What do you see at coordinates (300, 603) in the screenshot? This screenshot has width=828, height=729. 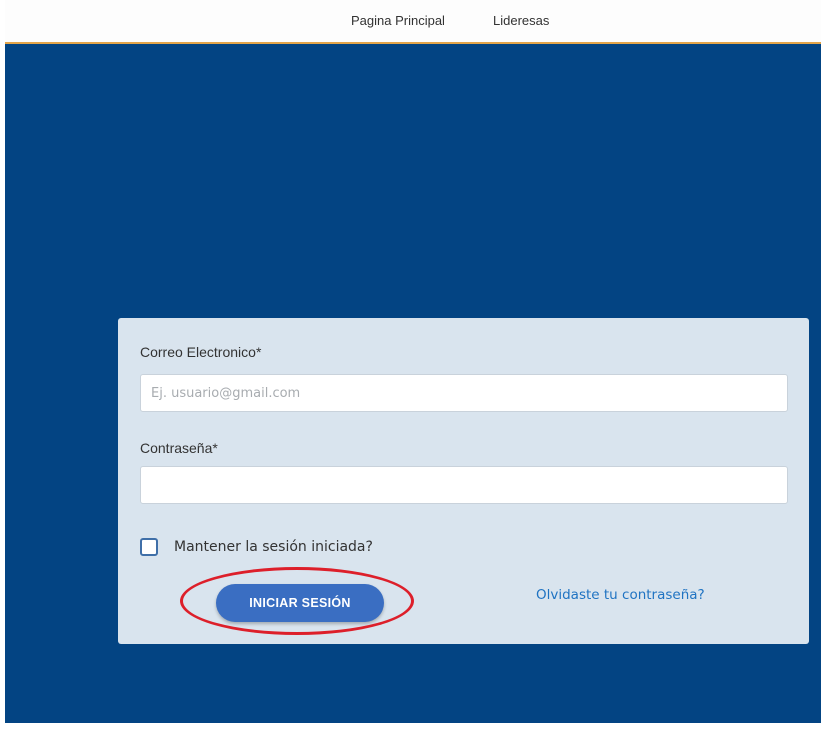 I see `login-button: INICIAR SESIÓN` at bounding box center [300, 603].